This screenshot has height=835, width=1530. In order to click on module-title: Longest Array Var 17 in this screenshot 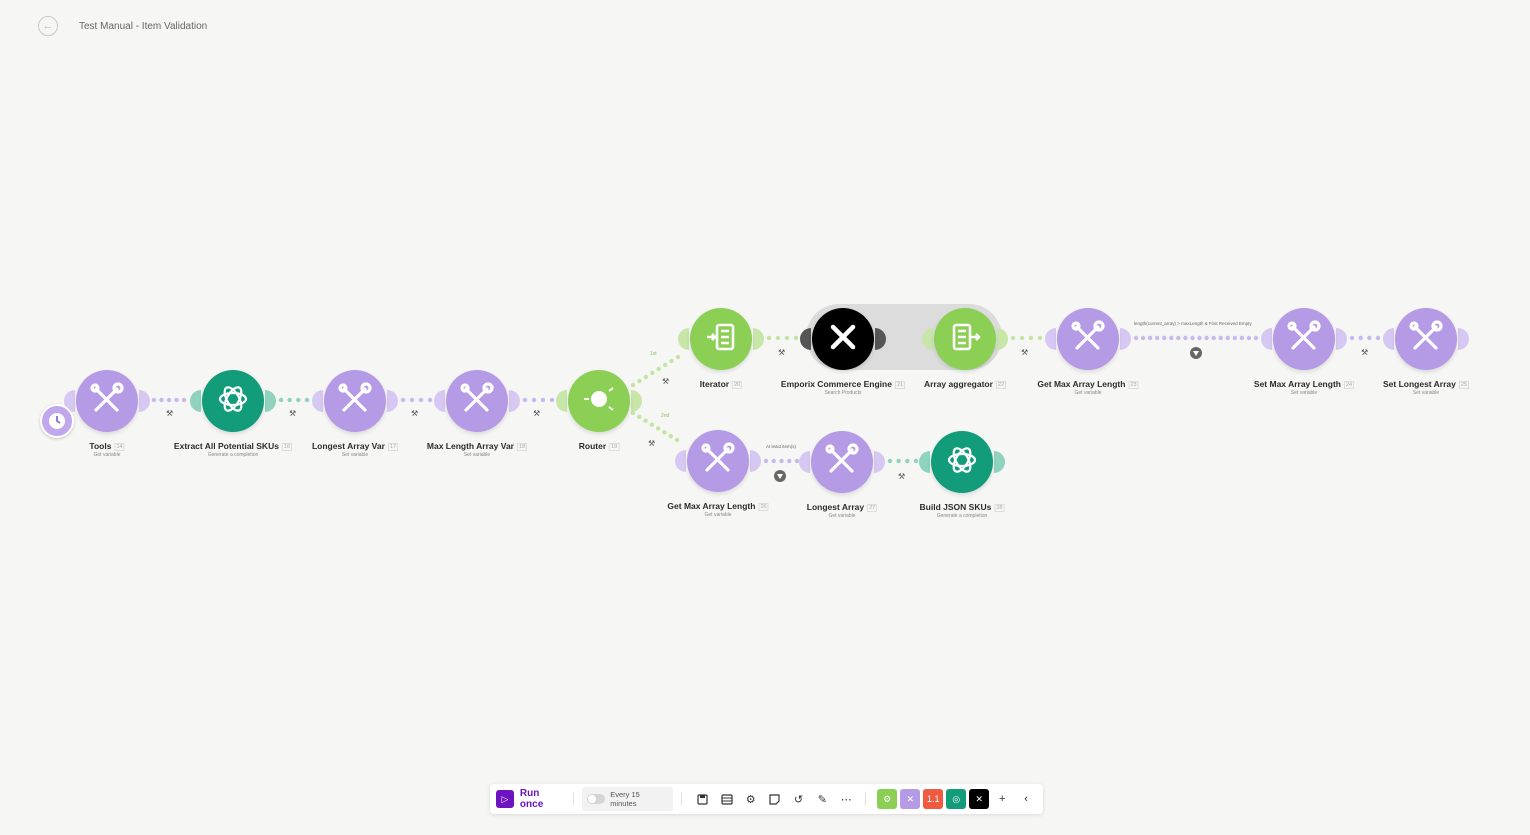, I will do `click(355, 446)`.